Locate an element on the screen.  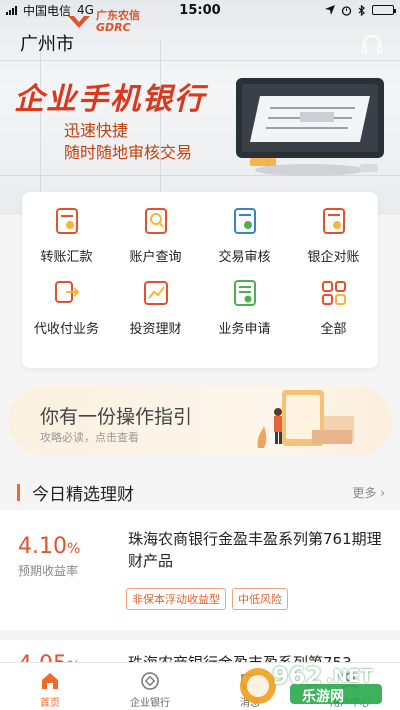
product-name: 珠海农商银行金盈丰盈系列第761期理财产品 is located at coordinates (255, 550).